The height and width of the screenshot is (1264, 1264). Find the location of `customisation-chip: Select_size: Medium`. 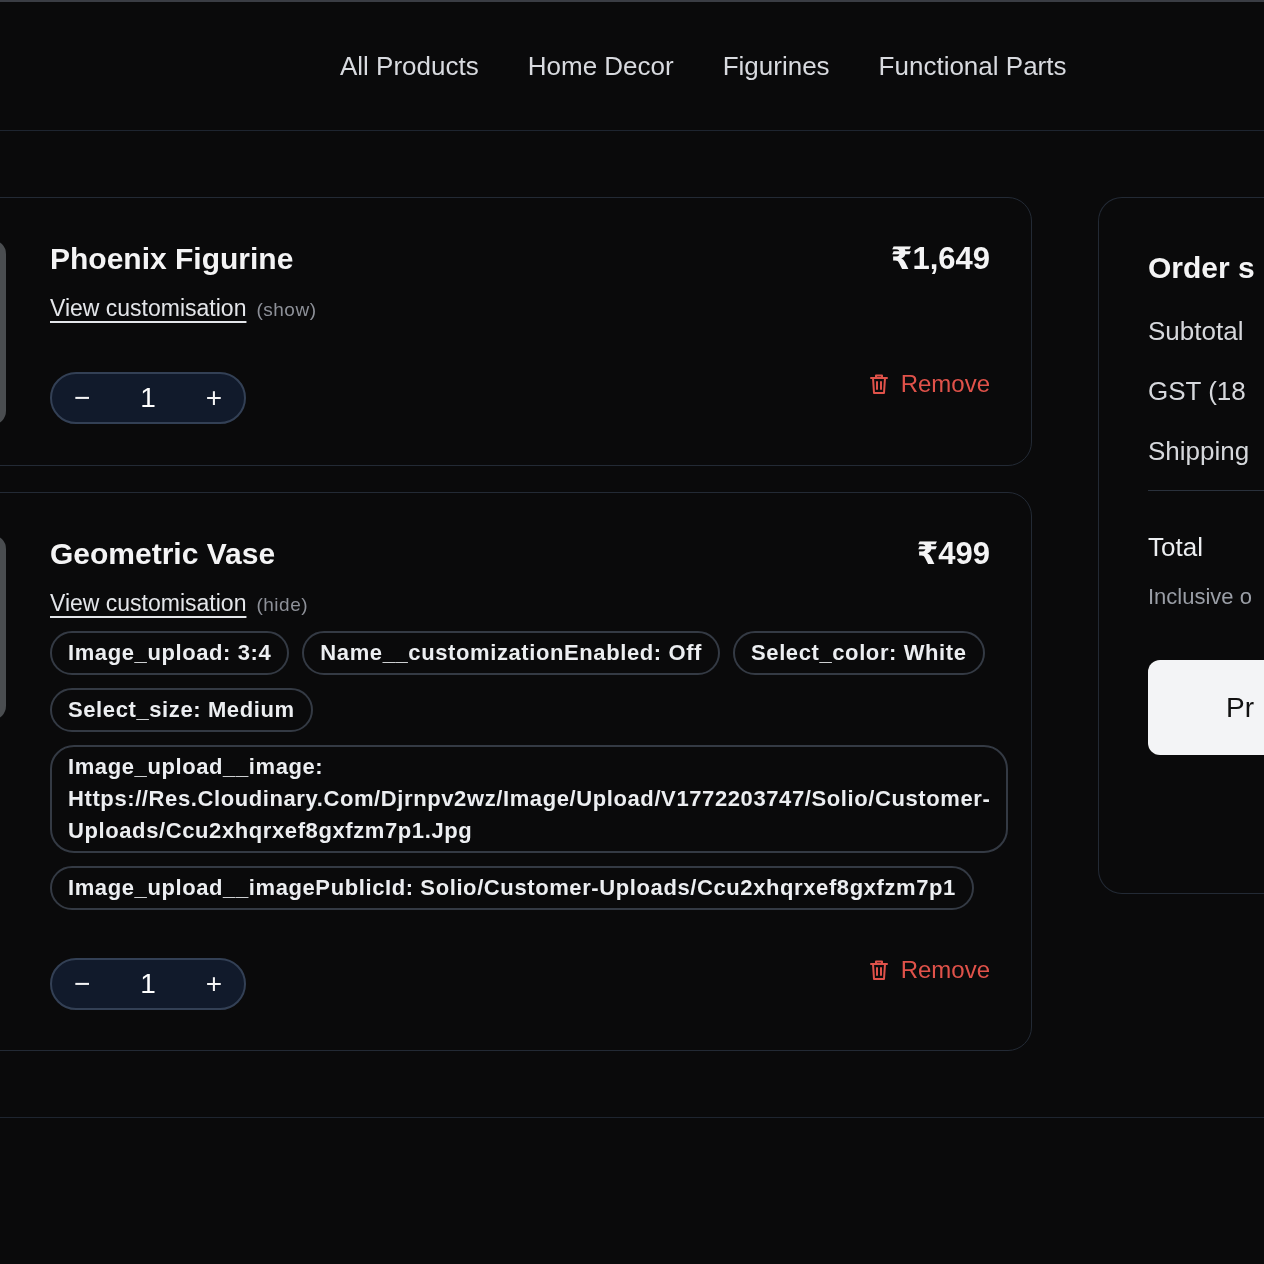

customisation-chip: Select_size: Medium is located at coordinates (181, 710).